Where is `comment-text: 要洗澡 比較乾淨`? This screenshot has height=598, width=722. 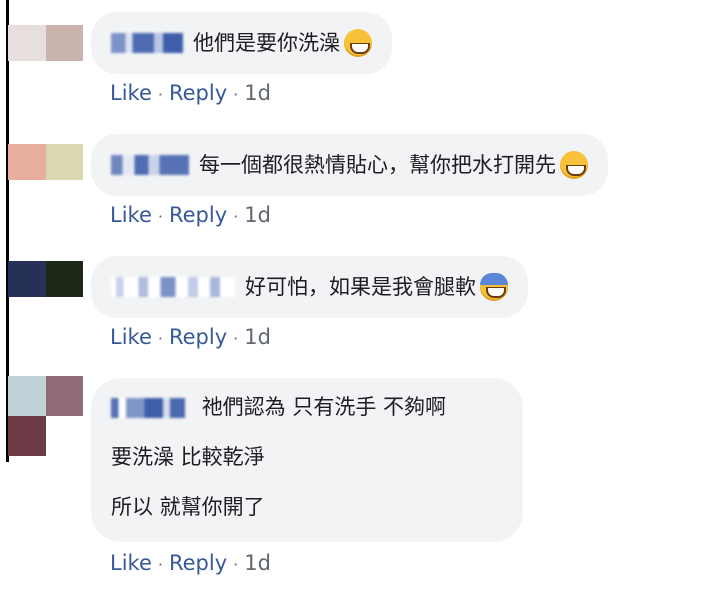
comment-text: 要洗澡 比較乾淨 is located at coordinates (188, 457).